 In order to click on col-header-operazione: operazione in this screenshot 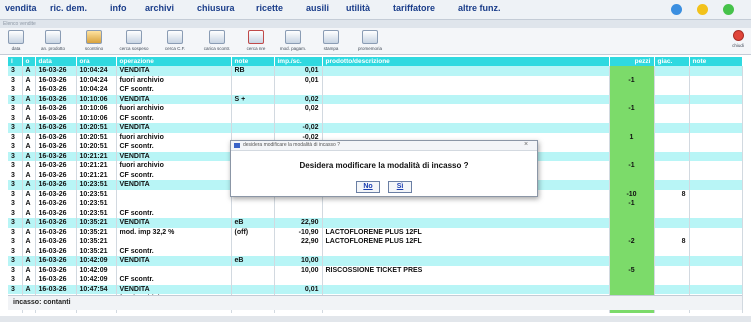, I will do `click(174, 61)`.